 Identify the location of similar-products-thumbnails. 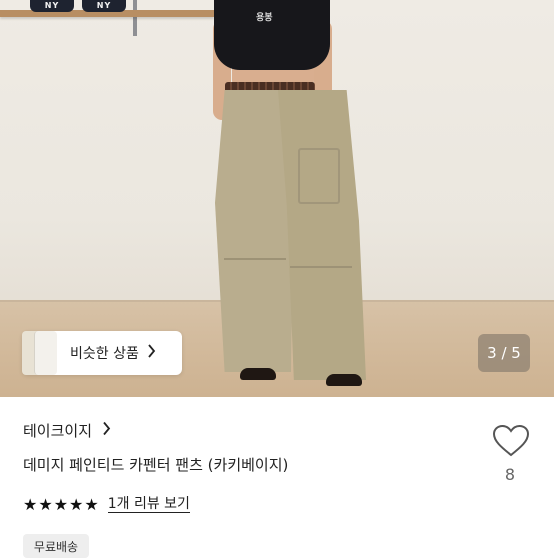
(40, 353).